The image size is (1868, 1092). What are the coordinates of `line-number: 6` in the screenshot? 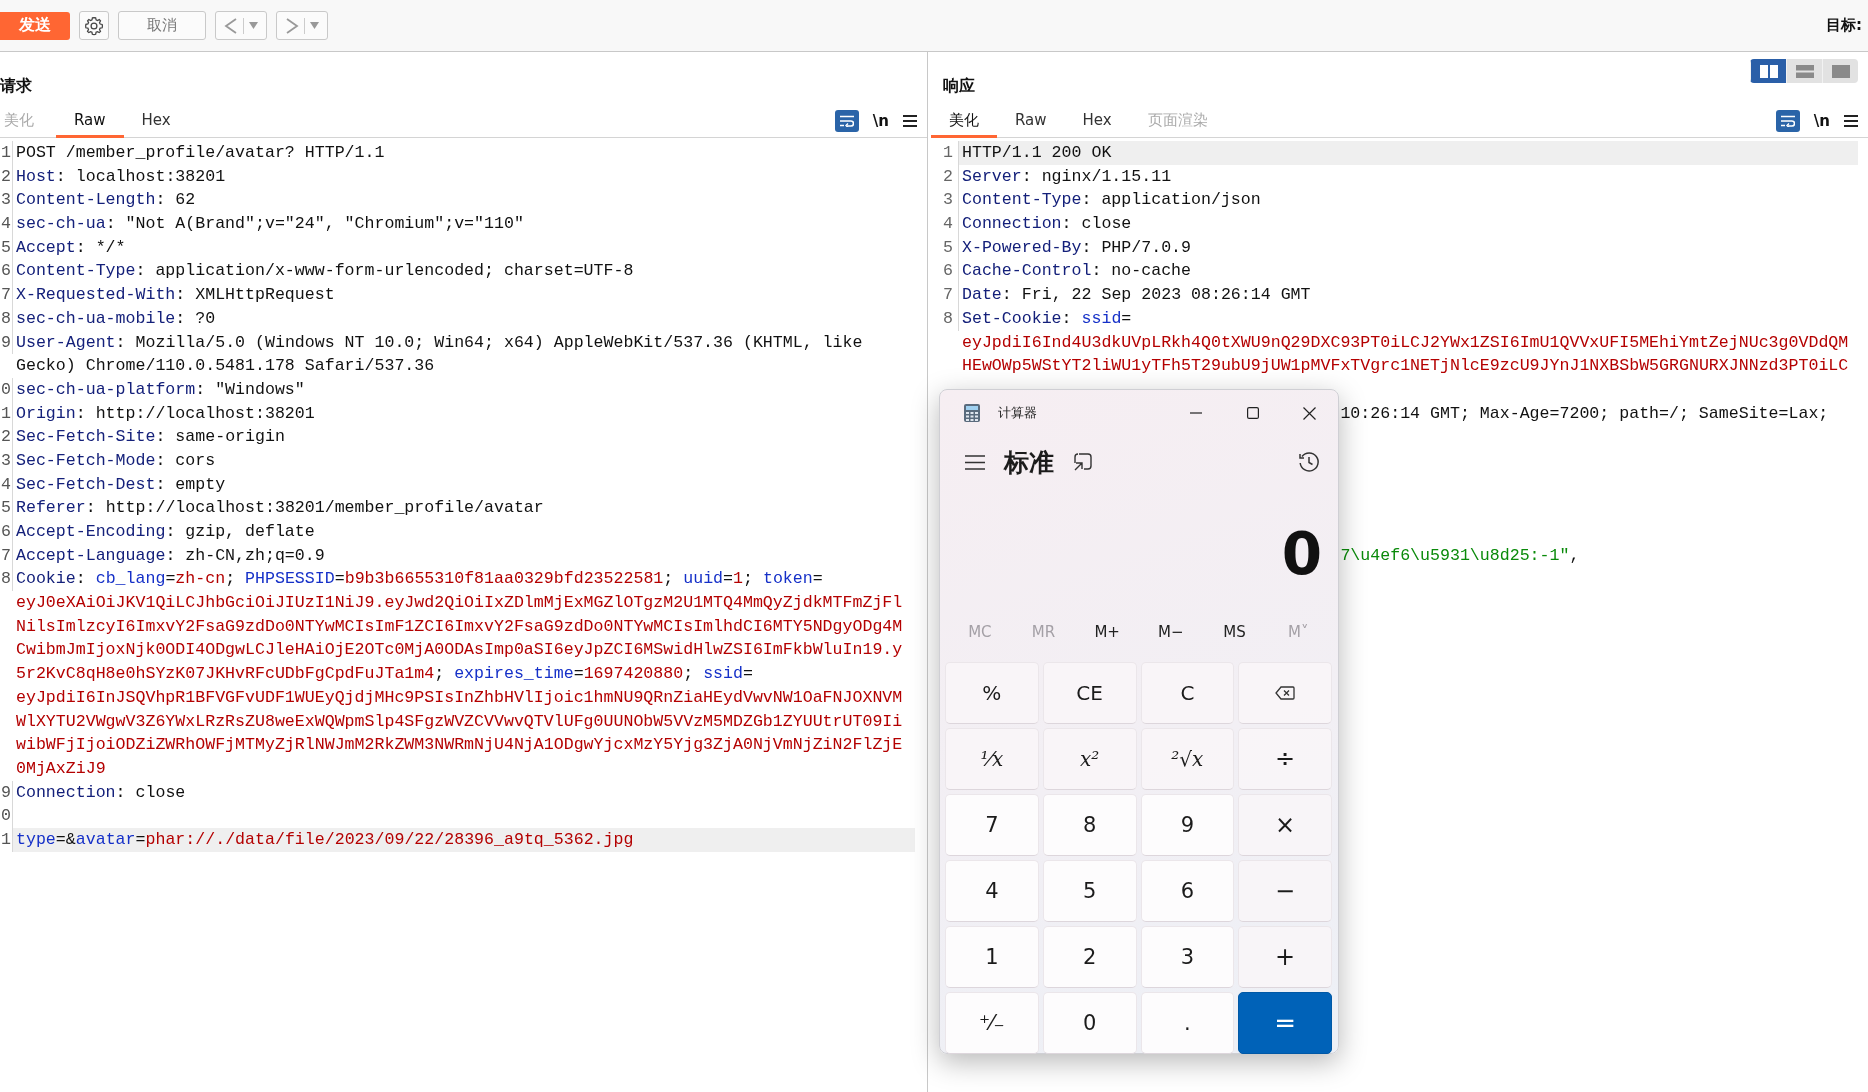 It's located at (6, 532).